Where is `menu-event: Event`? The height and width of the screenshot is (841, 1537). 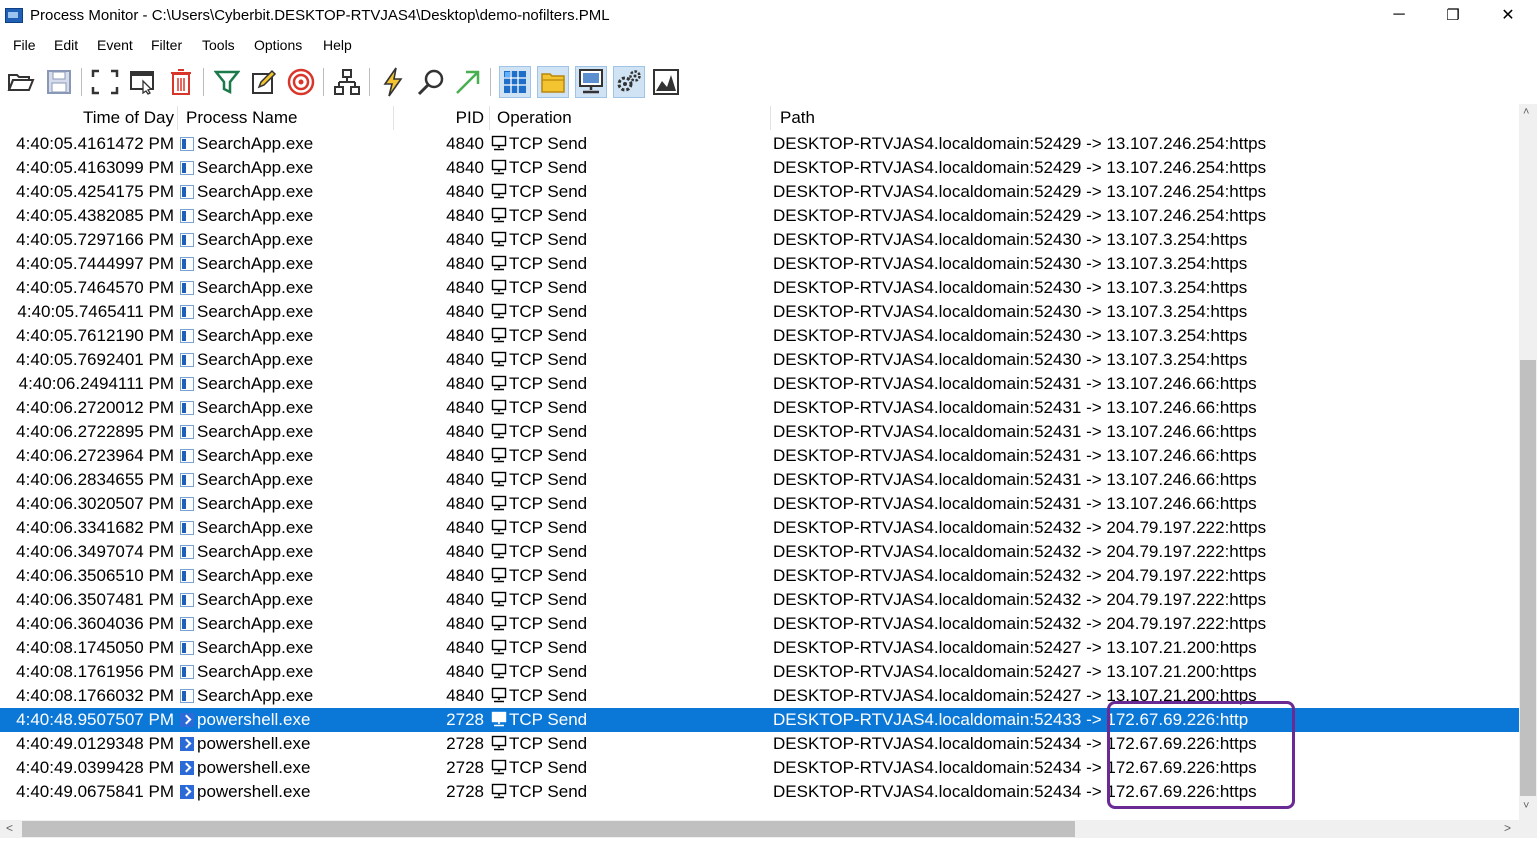 menu-event: Event is located at coordinates (115, 45).